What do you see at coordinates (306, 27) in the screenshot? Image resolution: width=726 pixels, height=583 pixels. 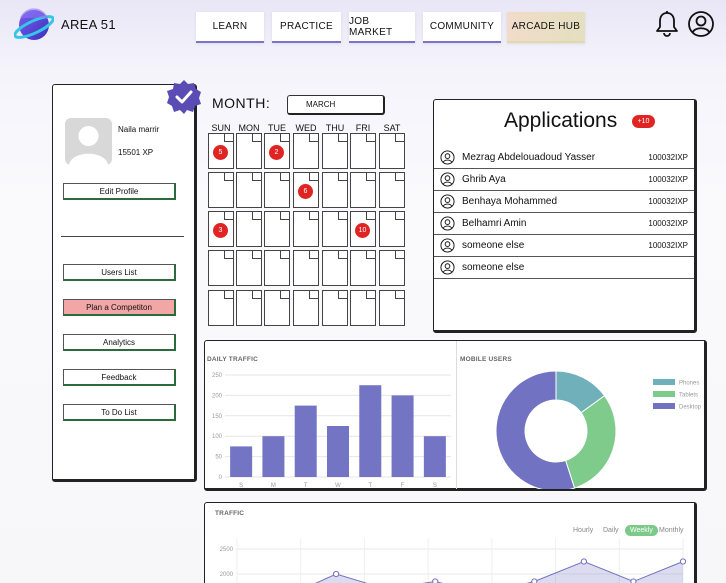 I see `nav-practice: PRACTICE` at bounding box center [306, 27].